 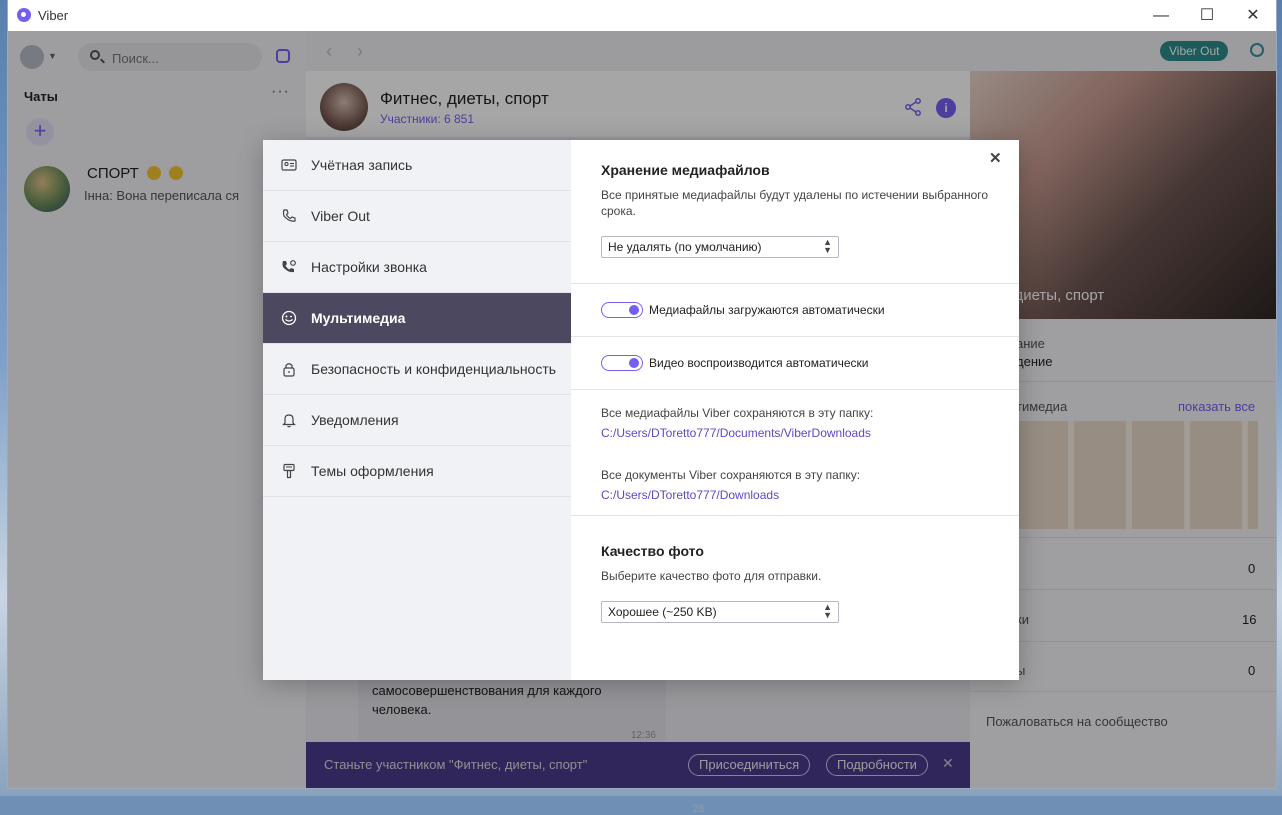 What do you see at coordinates (1253, 15) in the screenshot?
I see `close-window-button: ✕` at bounding box center [1253, 15].